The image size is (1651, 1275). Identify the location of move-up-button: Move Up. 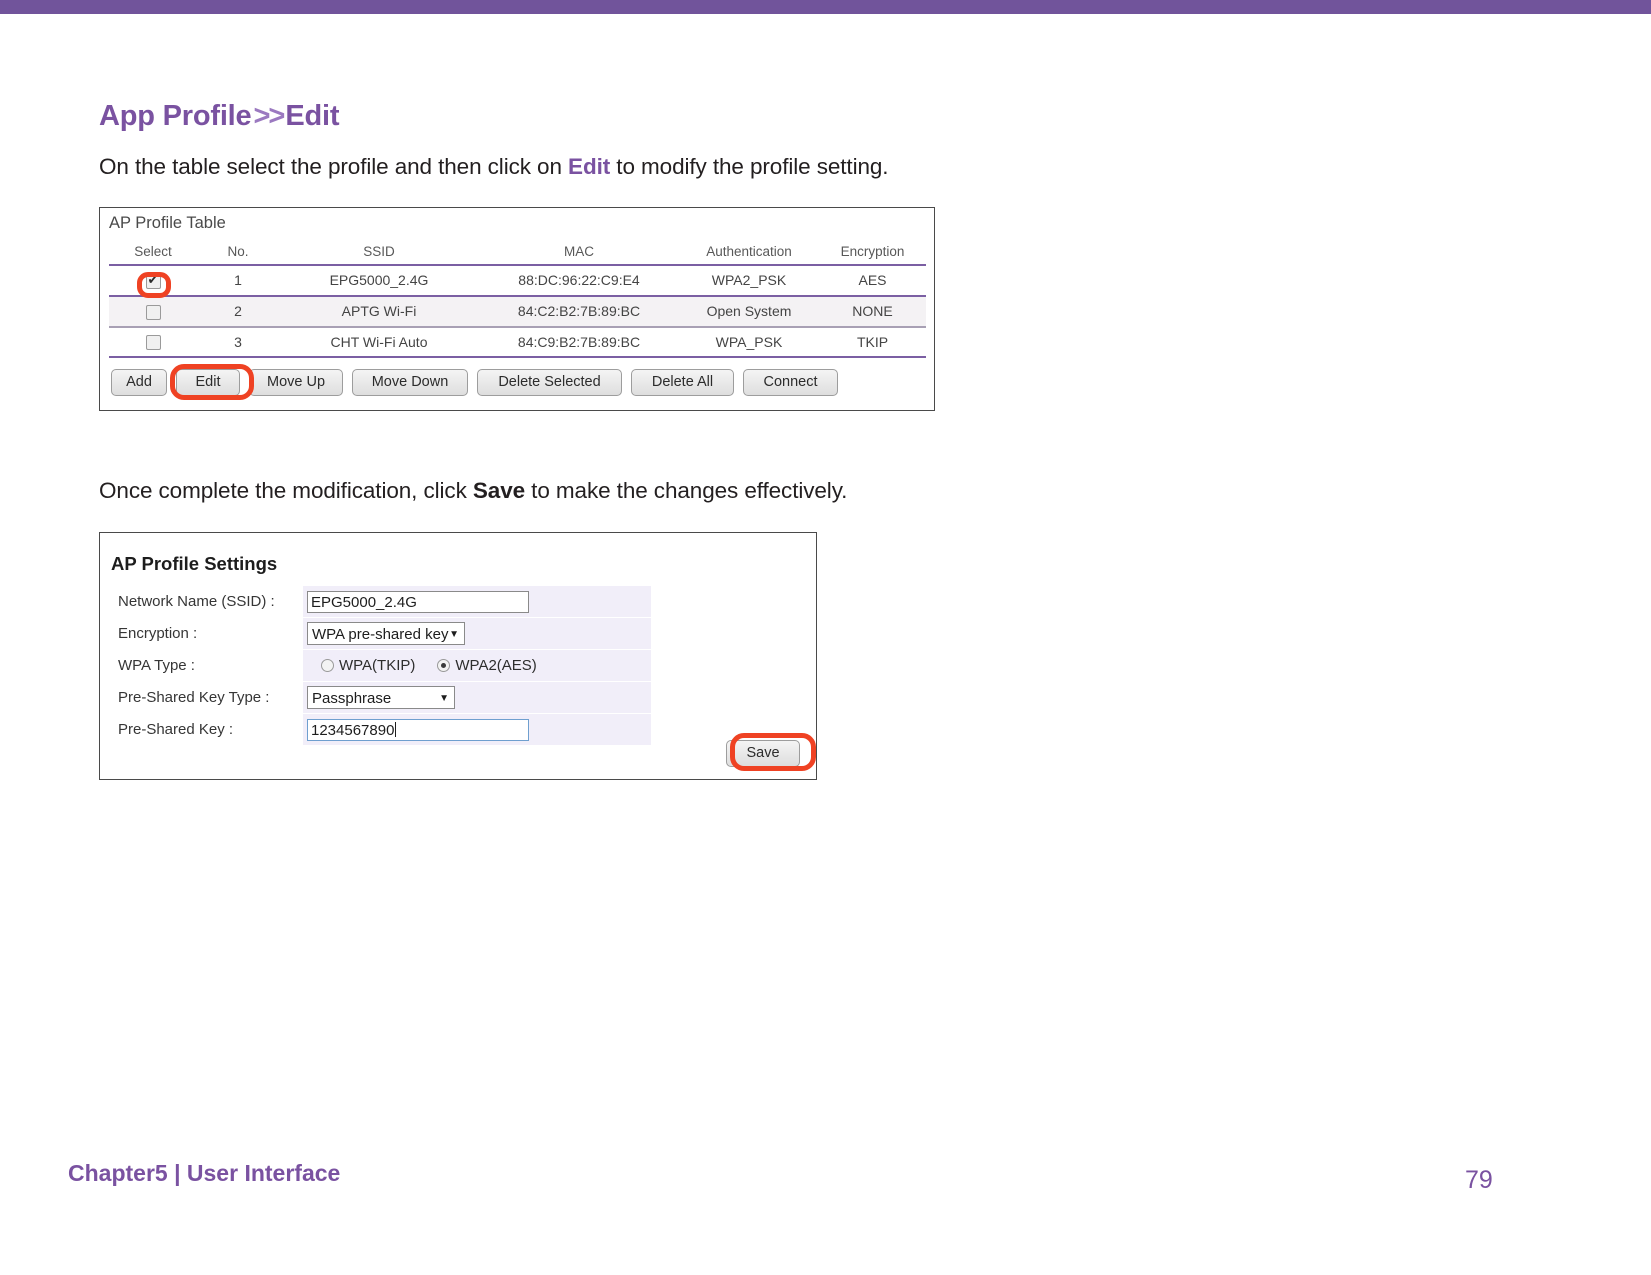
(296, 382).